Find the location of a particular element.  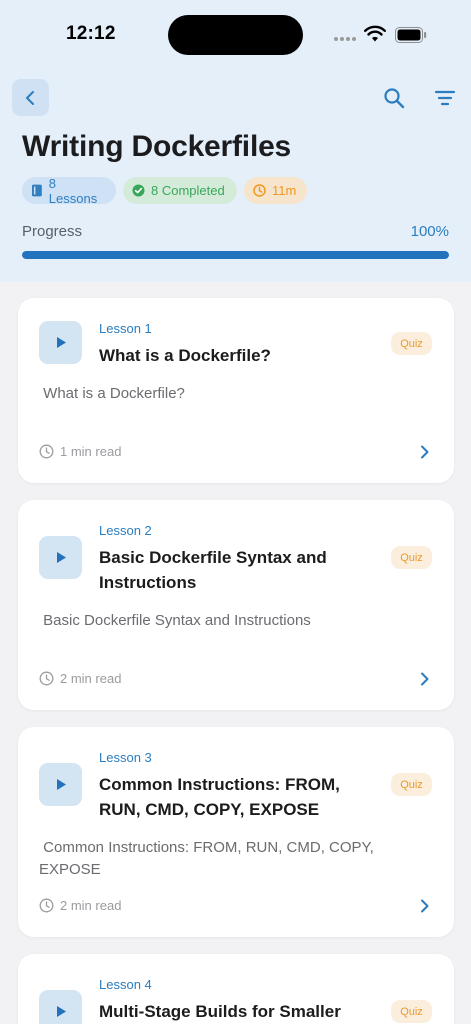

lesson-description: What is a Dockerfile? is located at coordinates (114, 393).